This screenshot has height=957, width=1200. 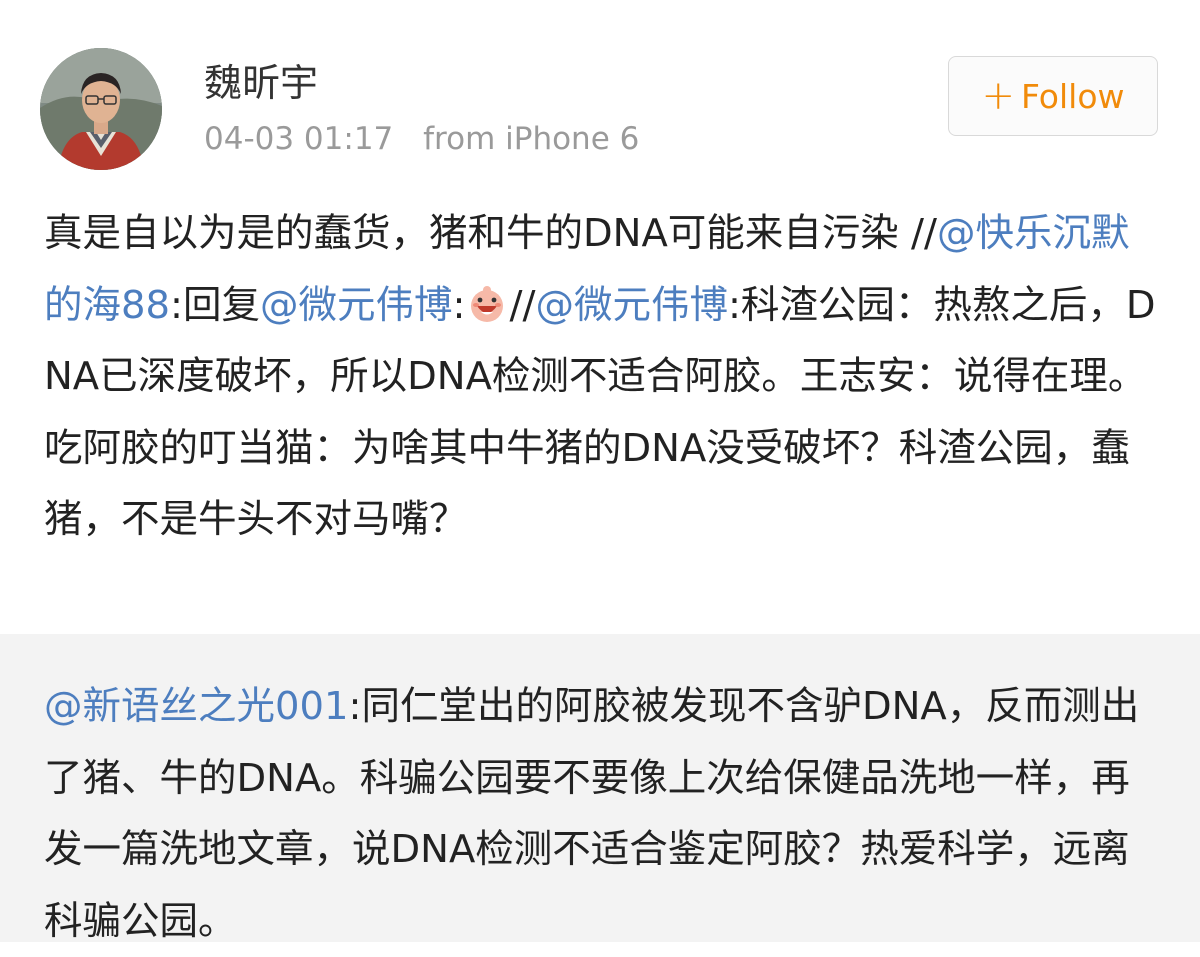 I want to click on follow-label: Follow, so click(x=1073, y=96).